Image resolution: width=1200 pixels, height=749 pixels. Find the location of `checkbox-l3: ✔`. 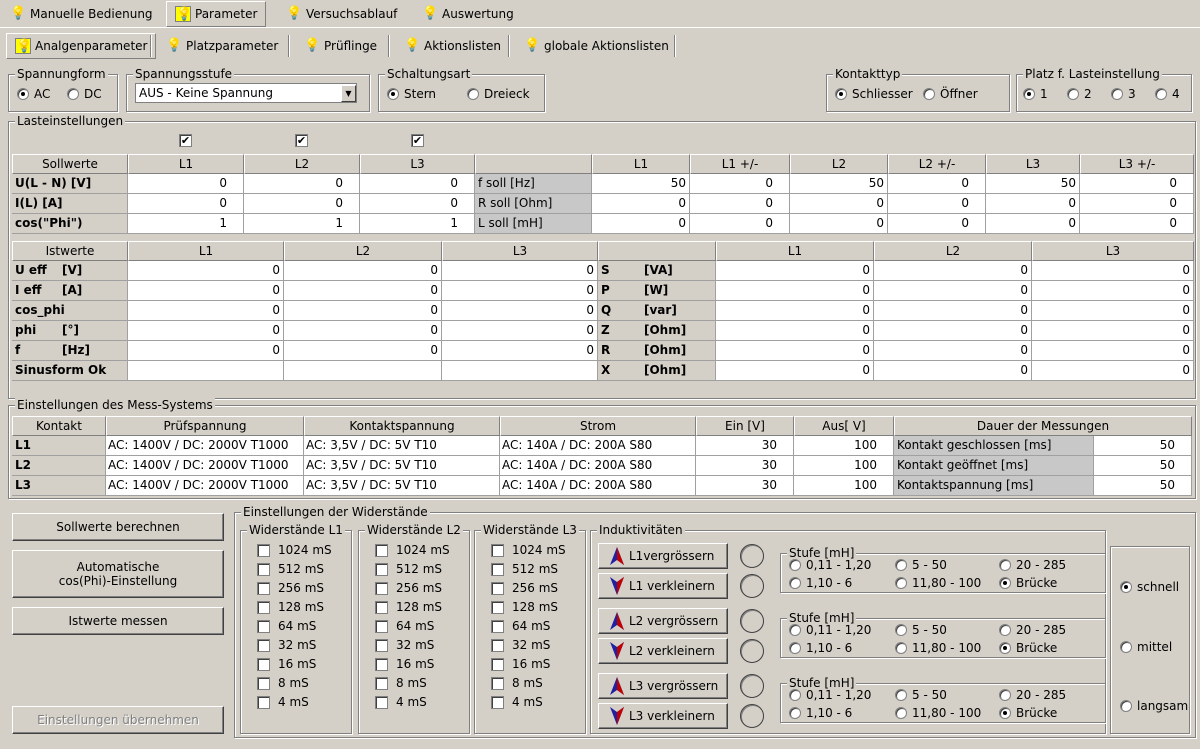

checkbox-l3: ✔ is located at coordinates (417, 140).